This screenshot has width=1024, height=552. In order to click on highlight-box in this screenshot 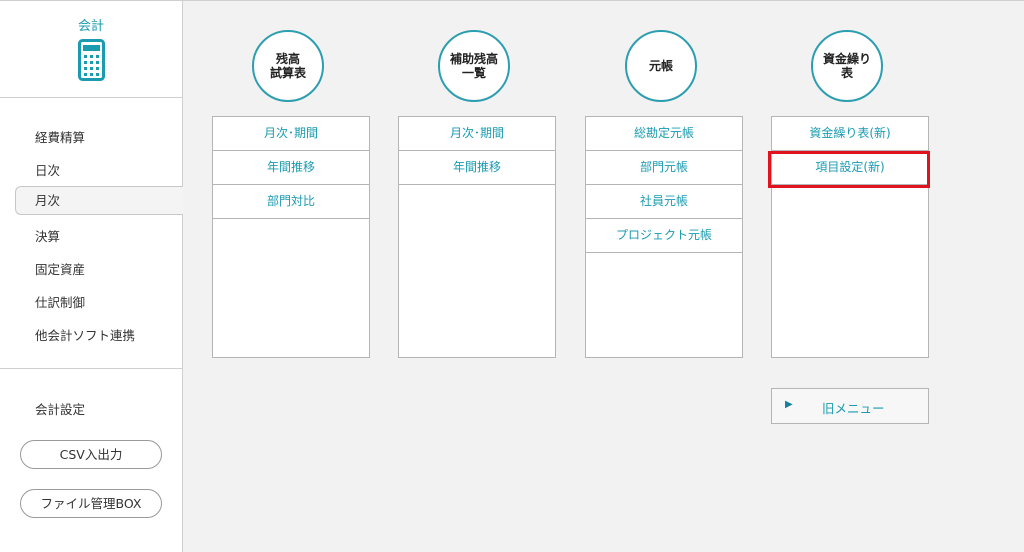, I will do `click(849, 169)`.